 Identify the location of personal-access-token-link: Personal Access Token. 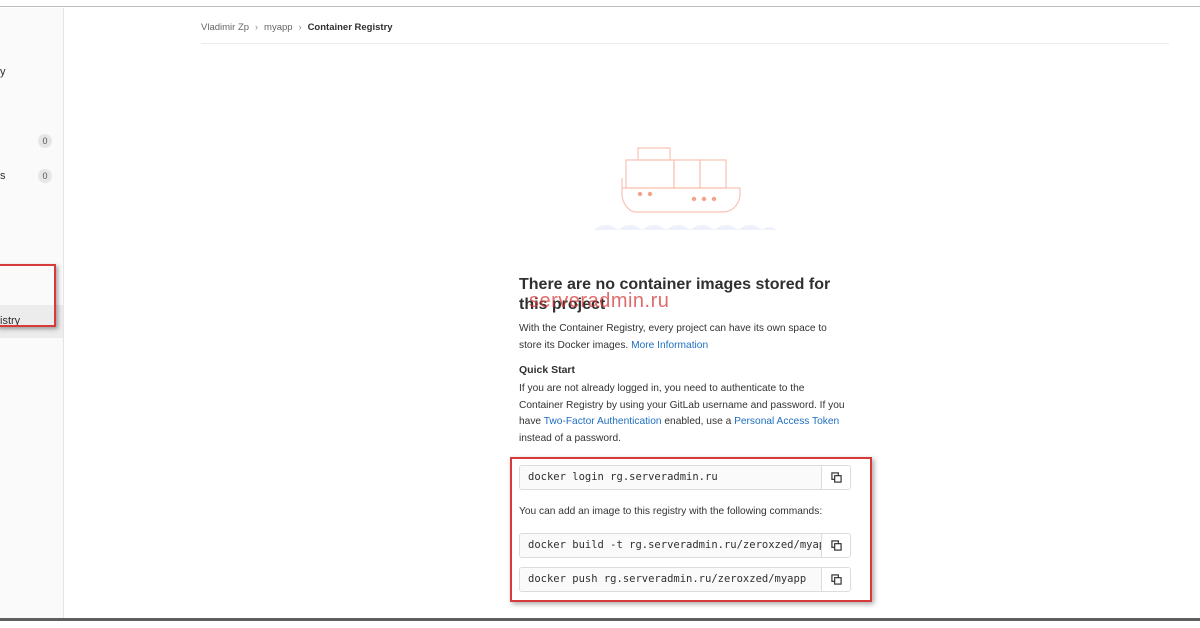
(786, 421).